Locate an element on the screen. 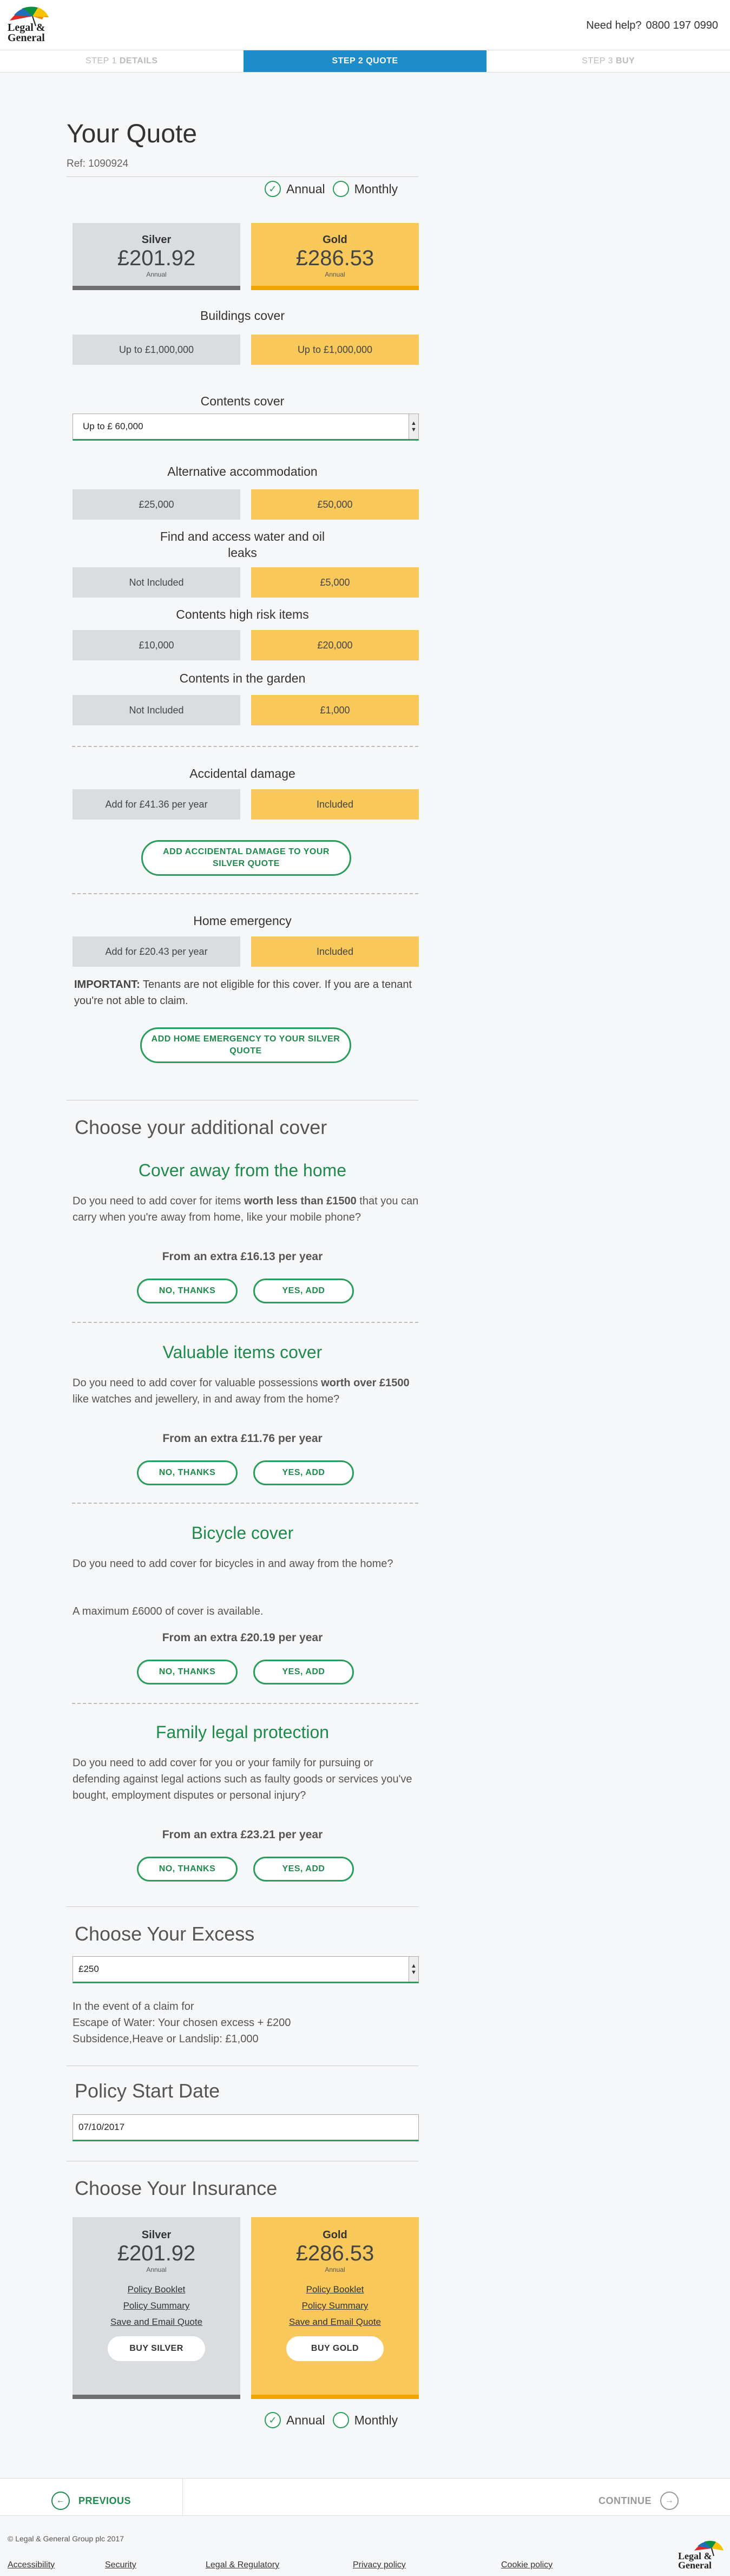  legal-protection-no-button: NO, THANKS is located at coordinates (187, 1869).